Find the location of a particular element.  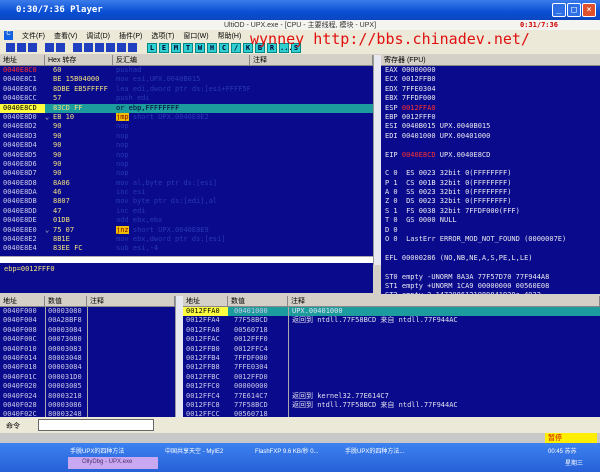

toolbar-window-button: / is located at coordinates (236, 47).